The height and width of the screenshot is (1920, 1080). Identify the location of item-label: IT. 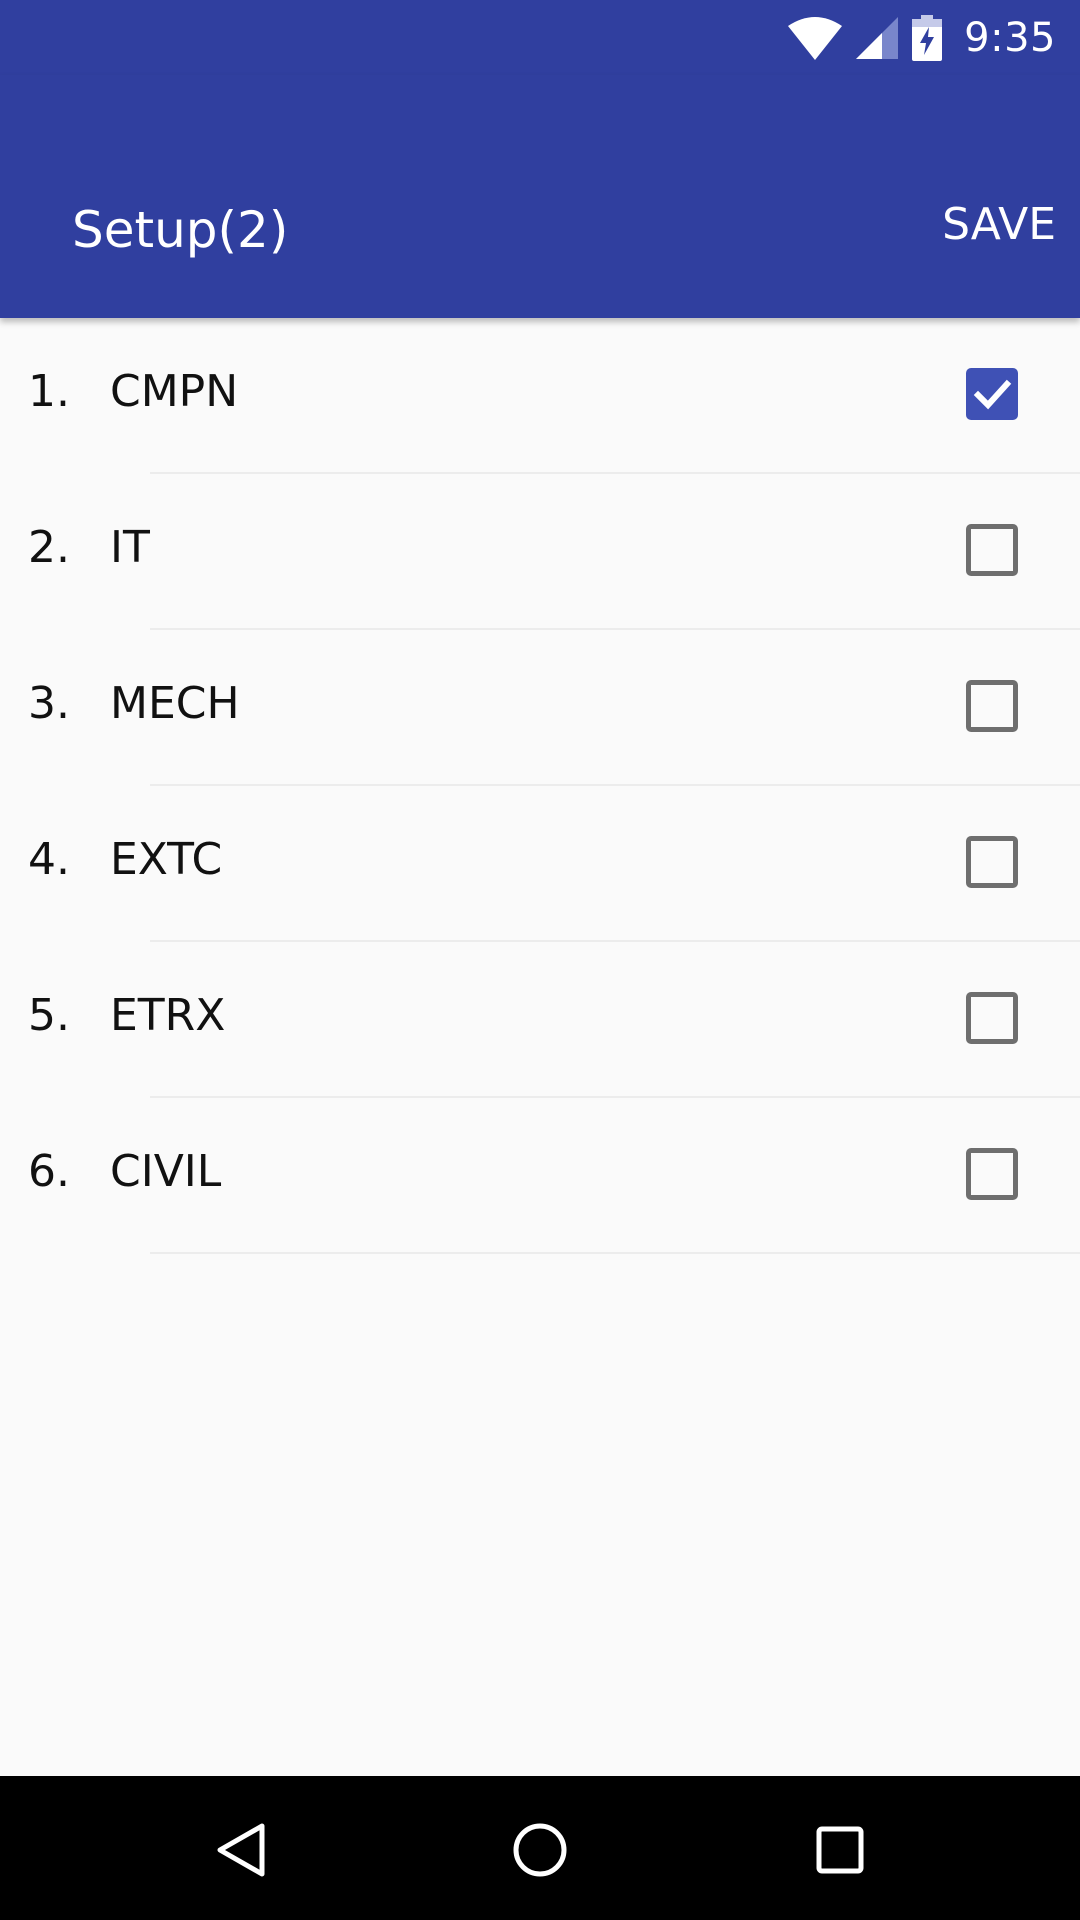
(130, 547).